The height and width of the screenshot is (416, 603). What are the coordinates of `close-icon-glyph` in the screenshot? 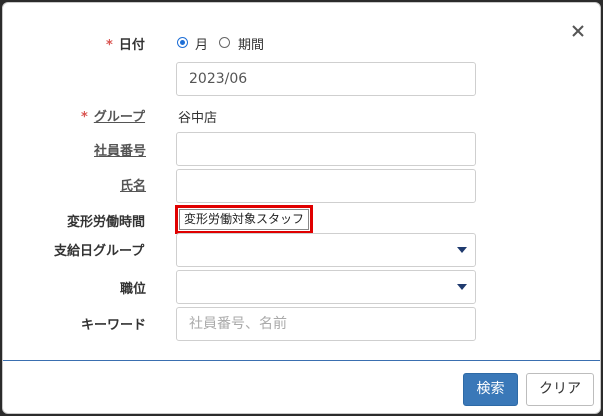 It's located at (578, 31).